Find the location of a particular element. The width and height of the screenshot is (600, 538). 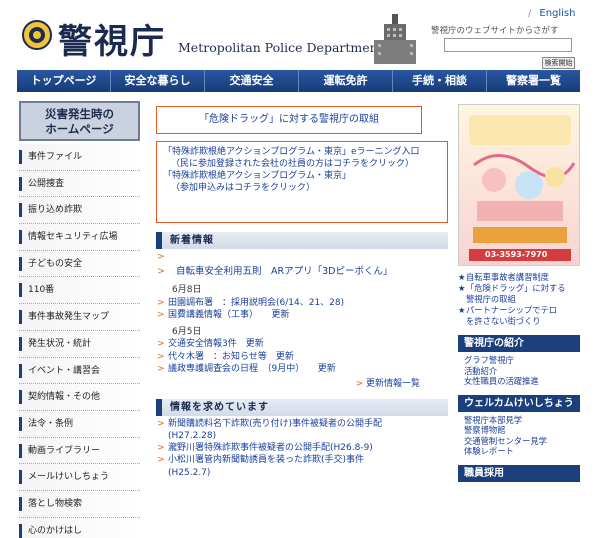

sidebar-item-contracts: 契約情報・その他 is located at coordinates (79, 397).